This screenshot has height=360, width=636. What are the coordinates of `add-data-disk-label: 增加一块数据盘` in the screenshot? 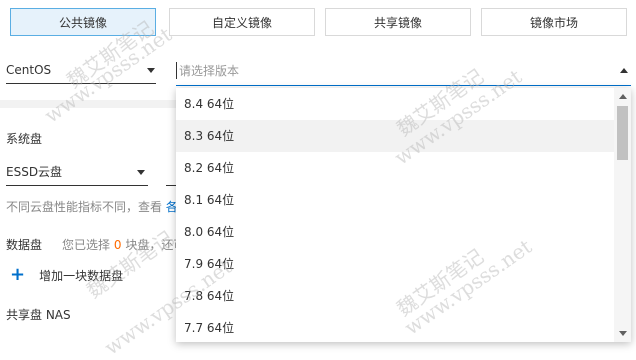 It's located at (81, 275).